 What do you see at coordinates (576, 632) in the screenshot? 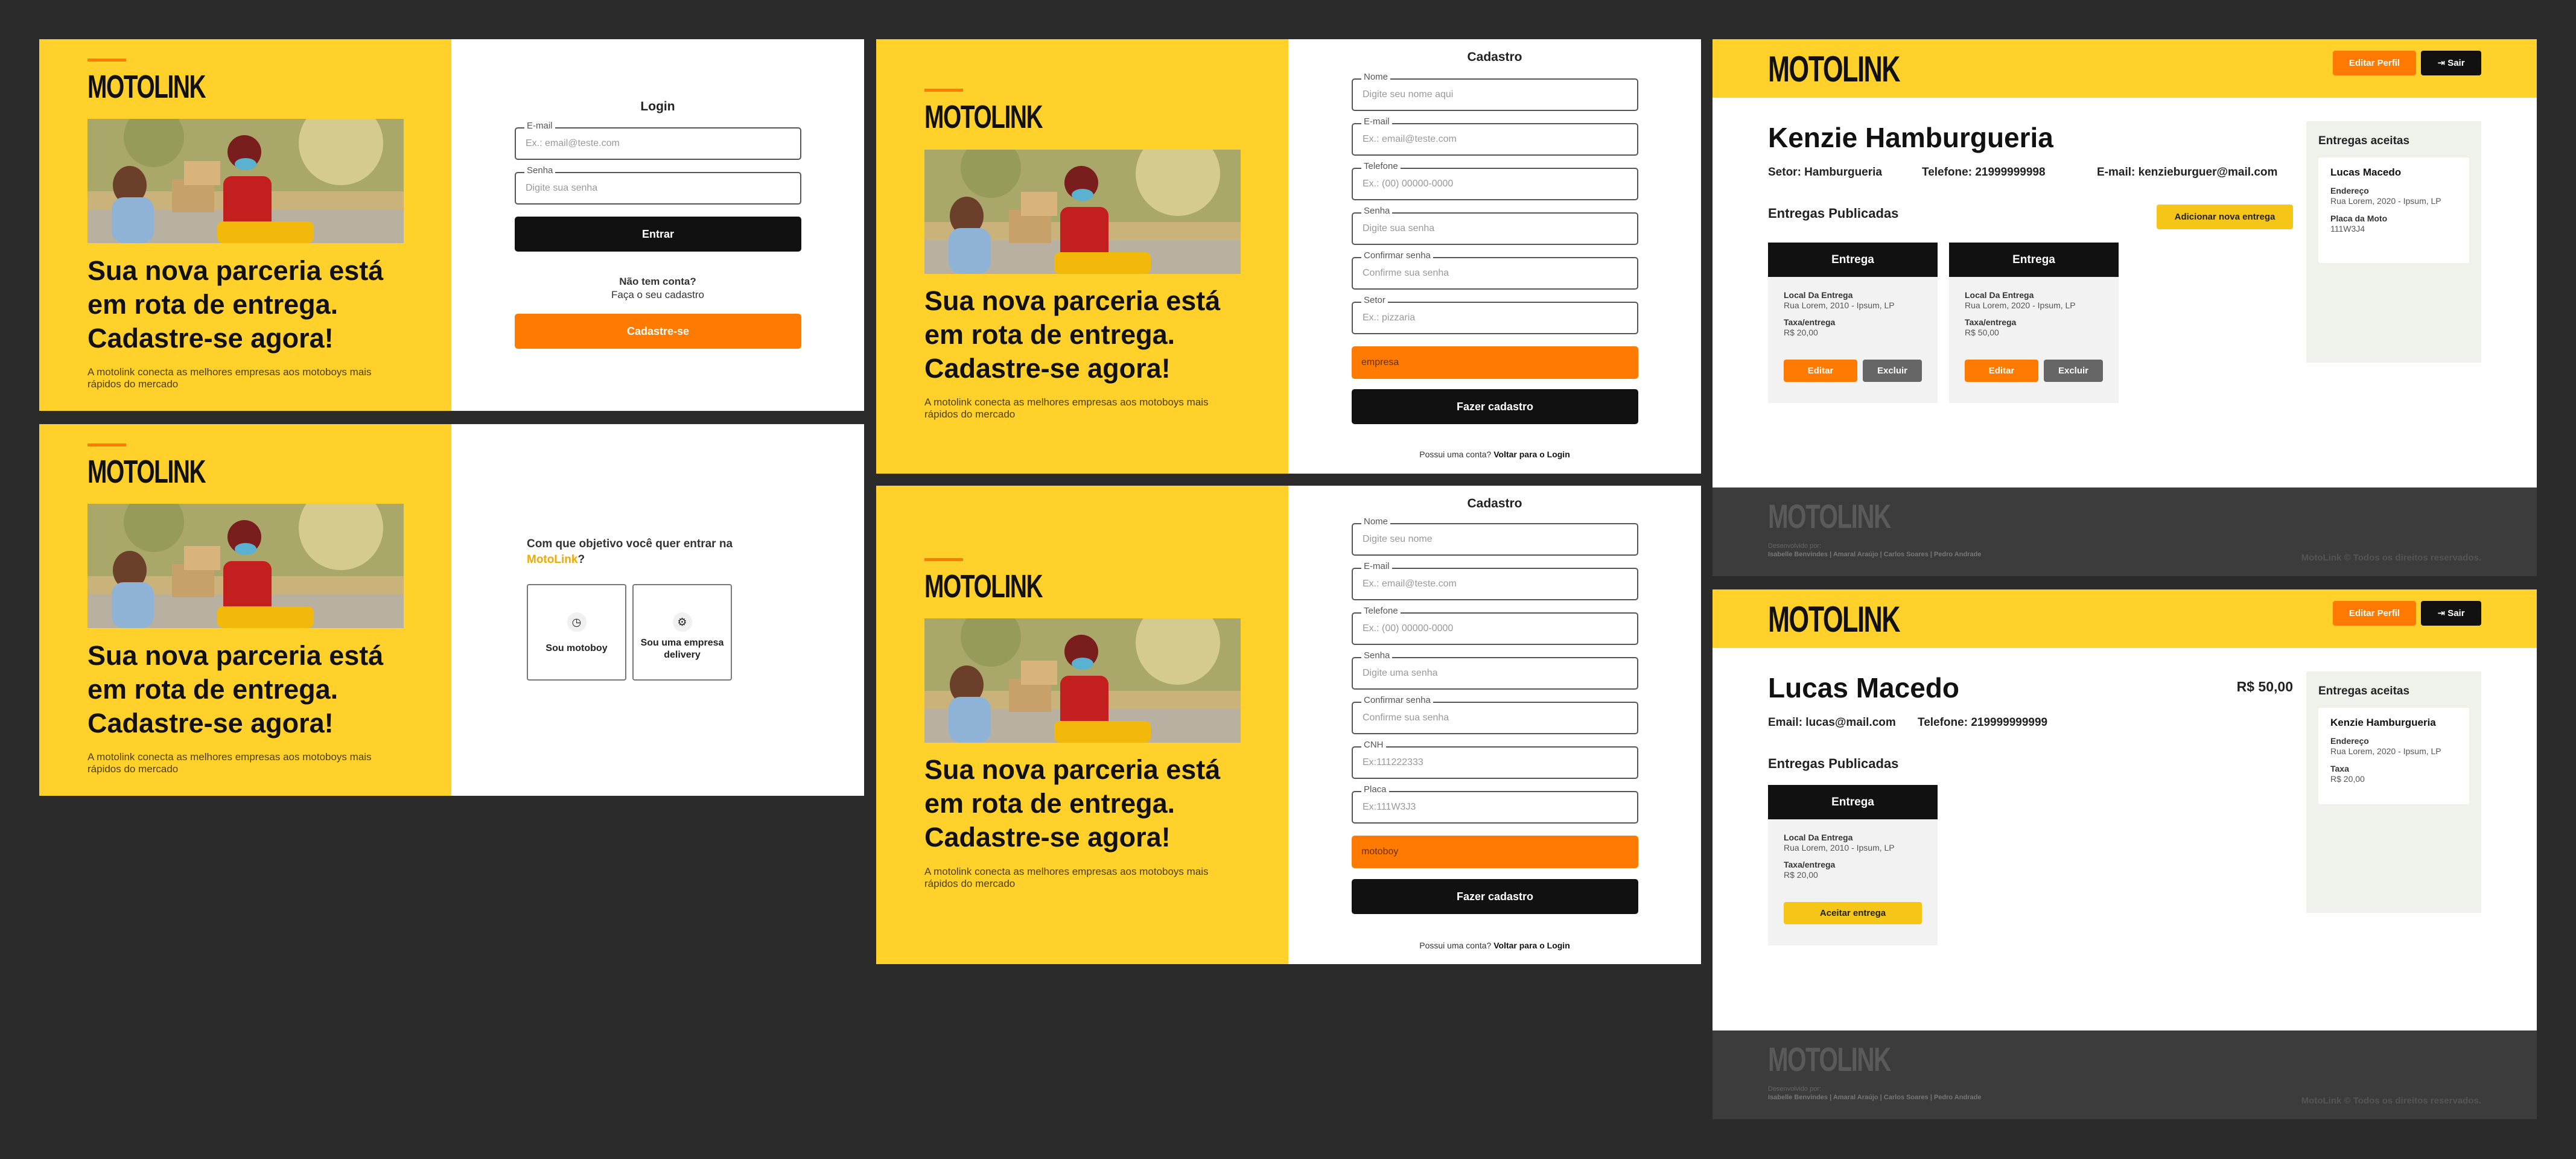
I see `option-motoboy: ◷ Sou motoboy` at bounding box center [576, 632].